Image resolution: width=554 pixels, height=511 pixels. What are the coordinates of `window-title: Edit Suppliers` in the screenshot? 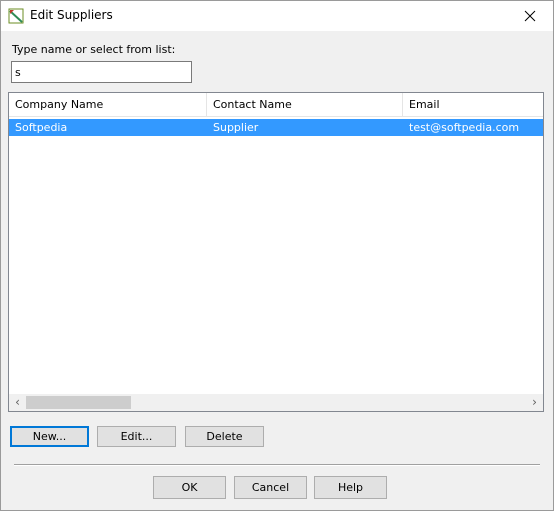 It's located at (71, 15).